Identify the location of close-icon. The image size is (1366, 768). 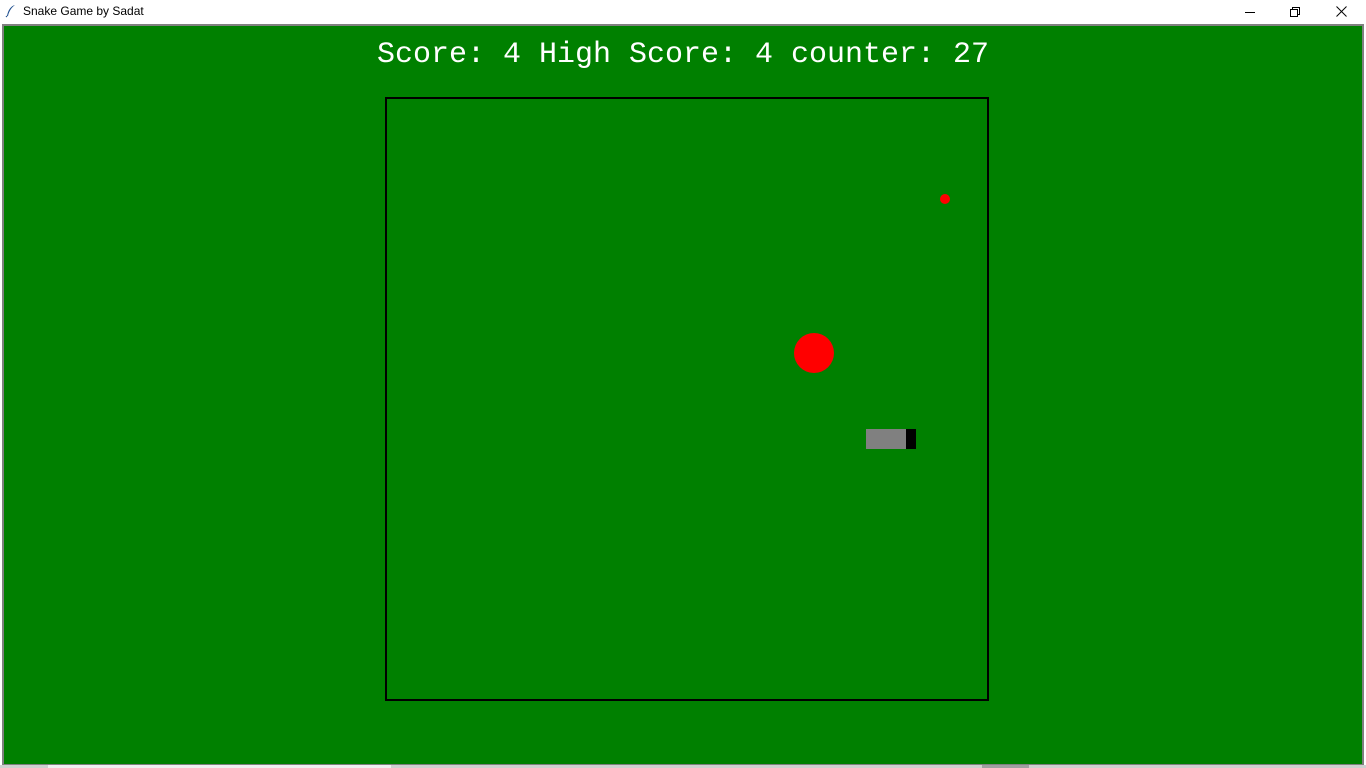
(1341, 11).